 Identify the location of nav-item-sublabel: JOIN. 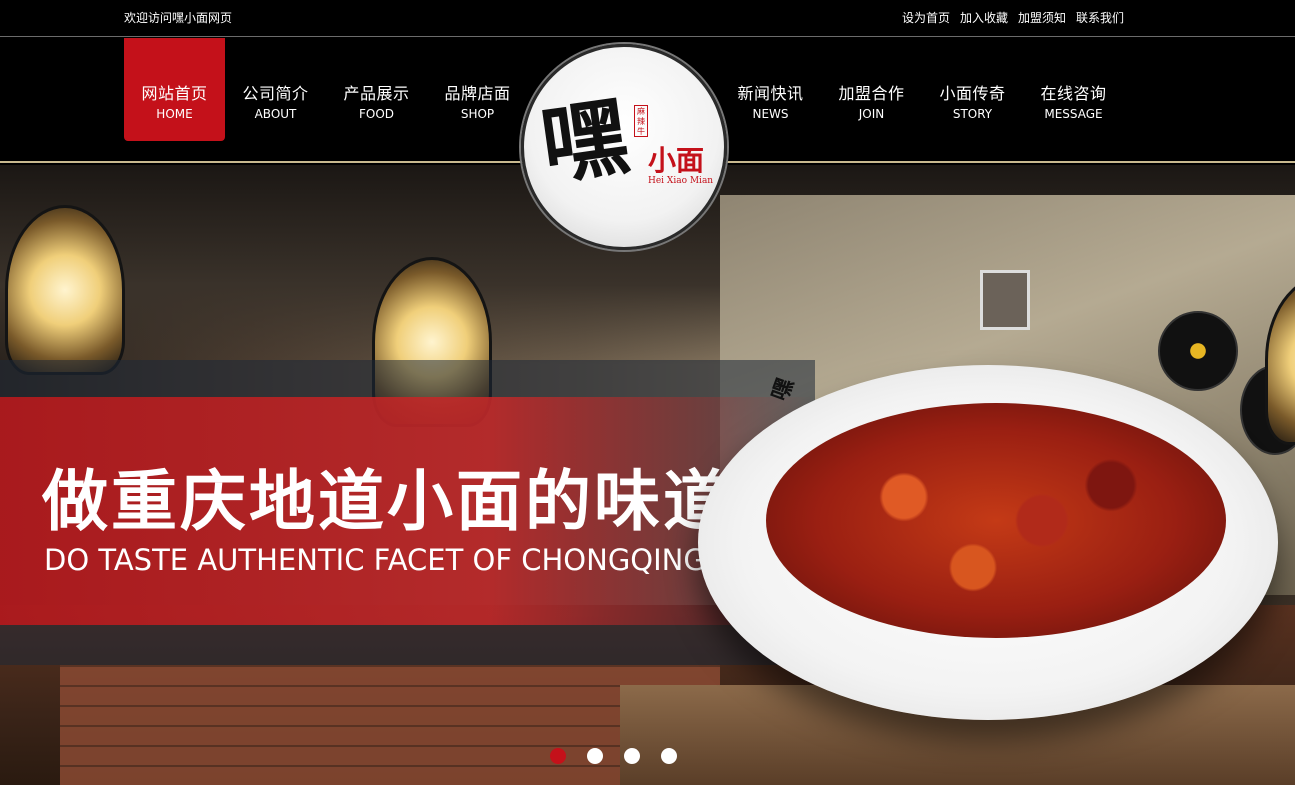
(871, 114).